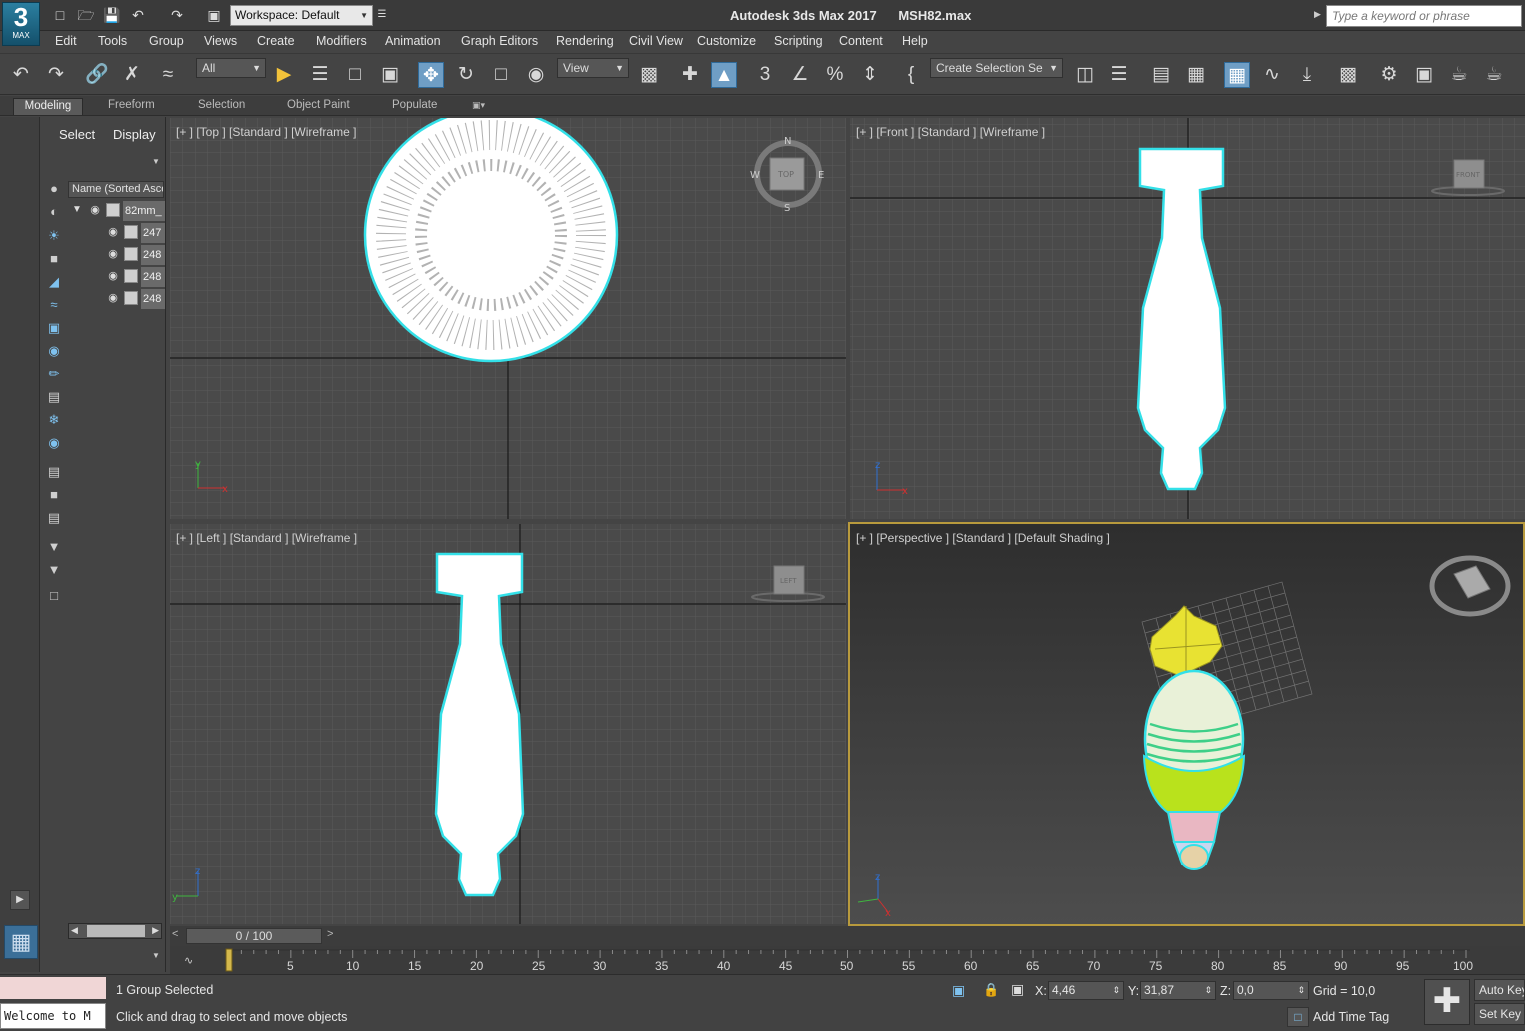 The height and width of the screenshot is (1031, 1525). I want to click on set-key-big-button: ✚, so click(1447, 1002).